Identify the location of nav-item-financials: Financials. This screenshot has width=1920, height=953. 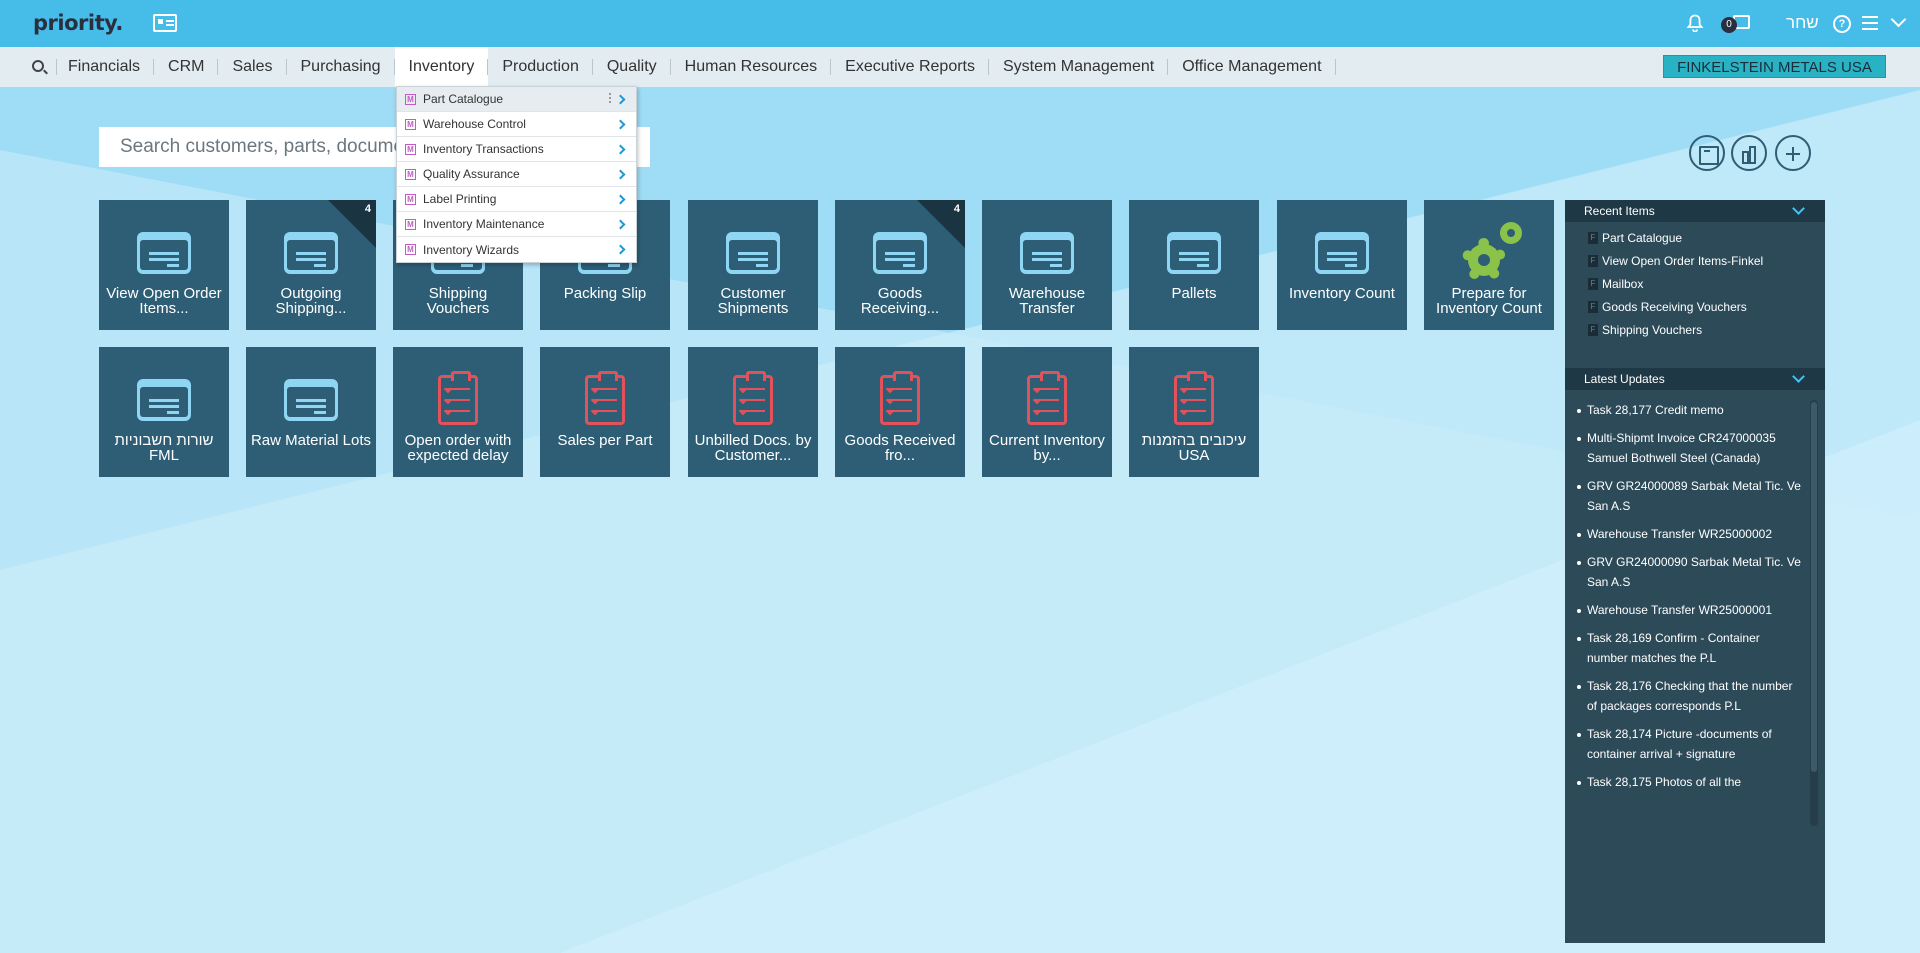
(105, 67).